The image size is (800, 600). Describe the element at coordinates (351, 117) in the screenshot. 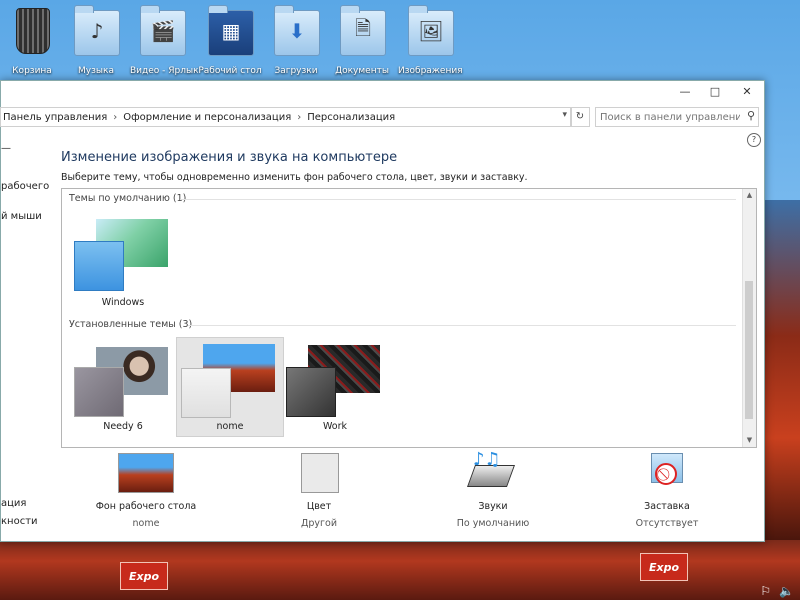

I see `breadcrumb-item-personalization: Персонализация` at that location.